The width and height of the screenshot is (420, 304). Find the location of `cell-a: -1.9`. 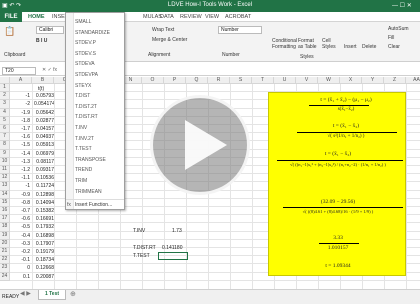

cell-a: -1.9 is located at coordinates (21, 113).